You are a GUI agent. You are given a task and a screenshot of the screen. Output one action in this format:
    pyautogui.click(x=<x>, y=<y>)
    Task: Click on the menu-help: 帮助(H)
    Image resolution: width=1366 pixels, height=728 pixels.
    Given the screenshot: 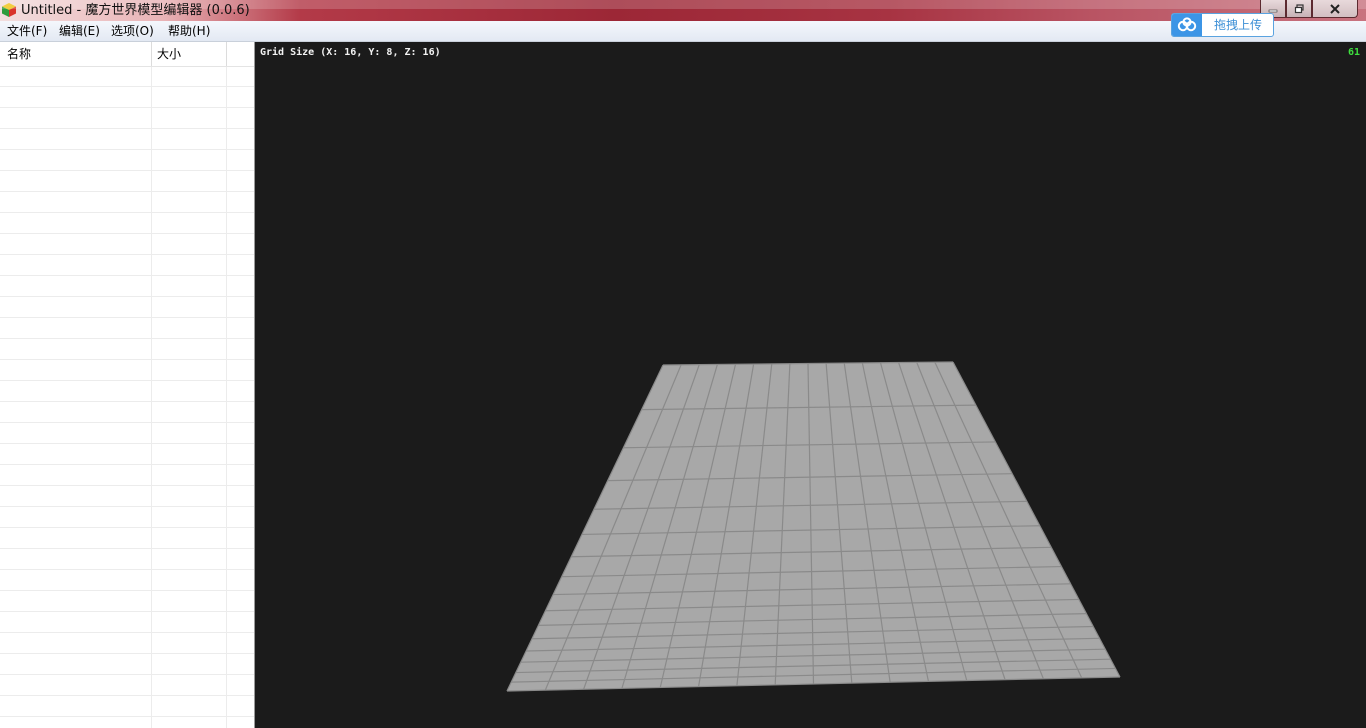 What is the action you would take?
    pyautogui.click(x=189, y=31)
    